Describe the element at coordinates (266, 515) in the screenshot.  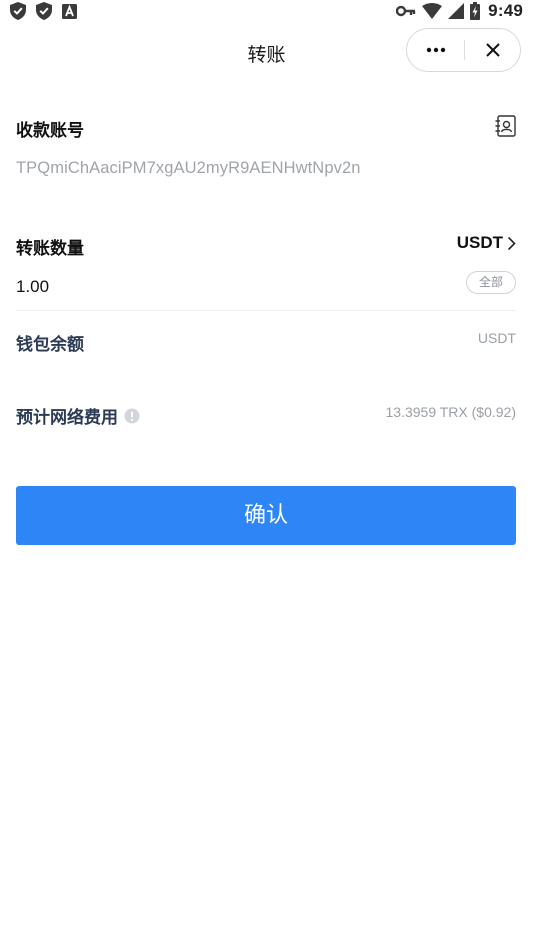
I see `confirm-button: 确认` at that location.